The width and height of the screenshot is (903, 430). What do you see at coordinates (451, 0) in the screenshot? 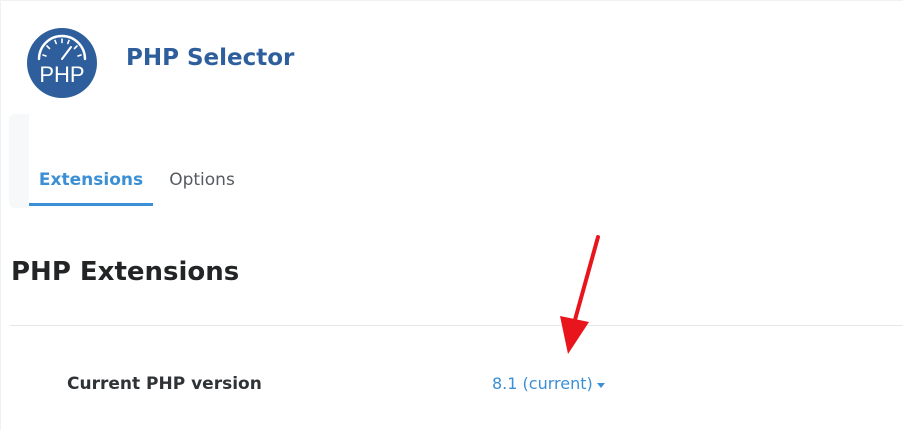
I see `frame-top-border` at bounding box center [451, 0].